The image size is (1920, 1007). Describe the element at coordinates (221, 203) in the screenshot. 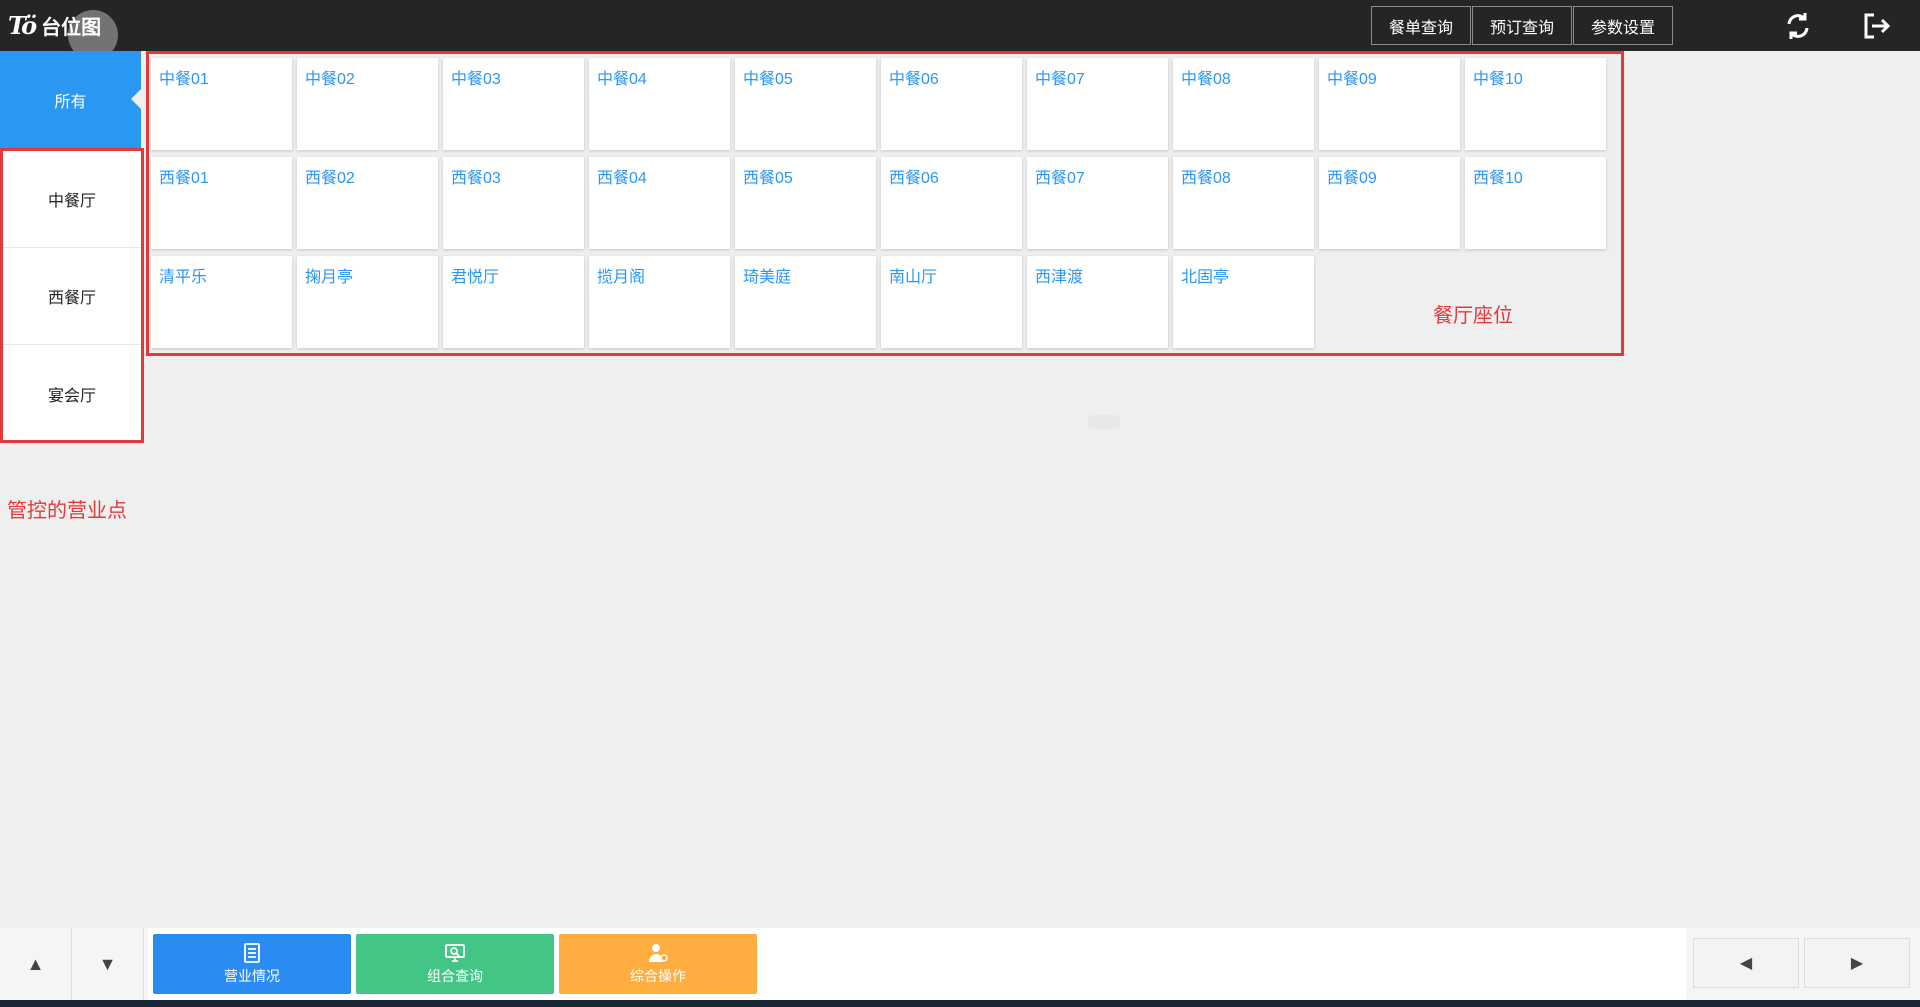

I see `table-cell: 西餐01` at that location.